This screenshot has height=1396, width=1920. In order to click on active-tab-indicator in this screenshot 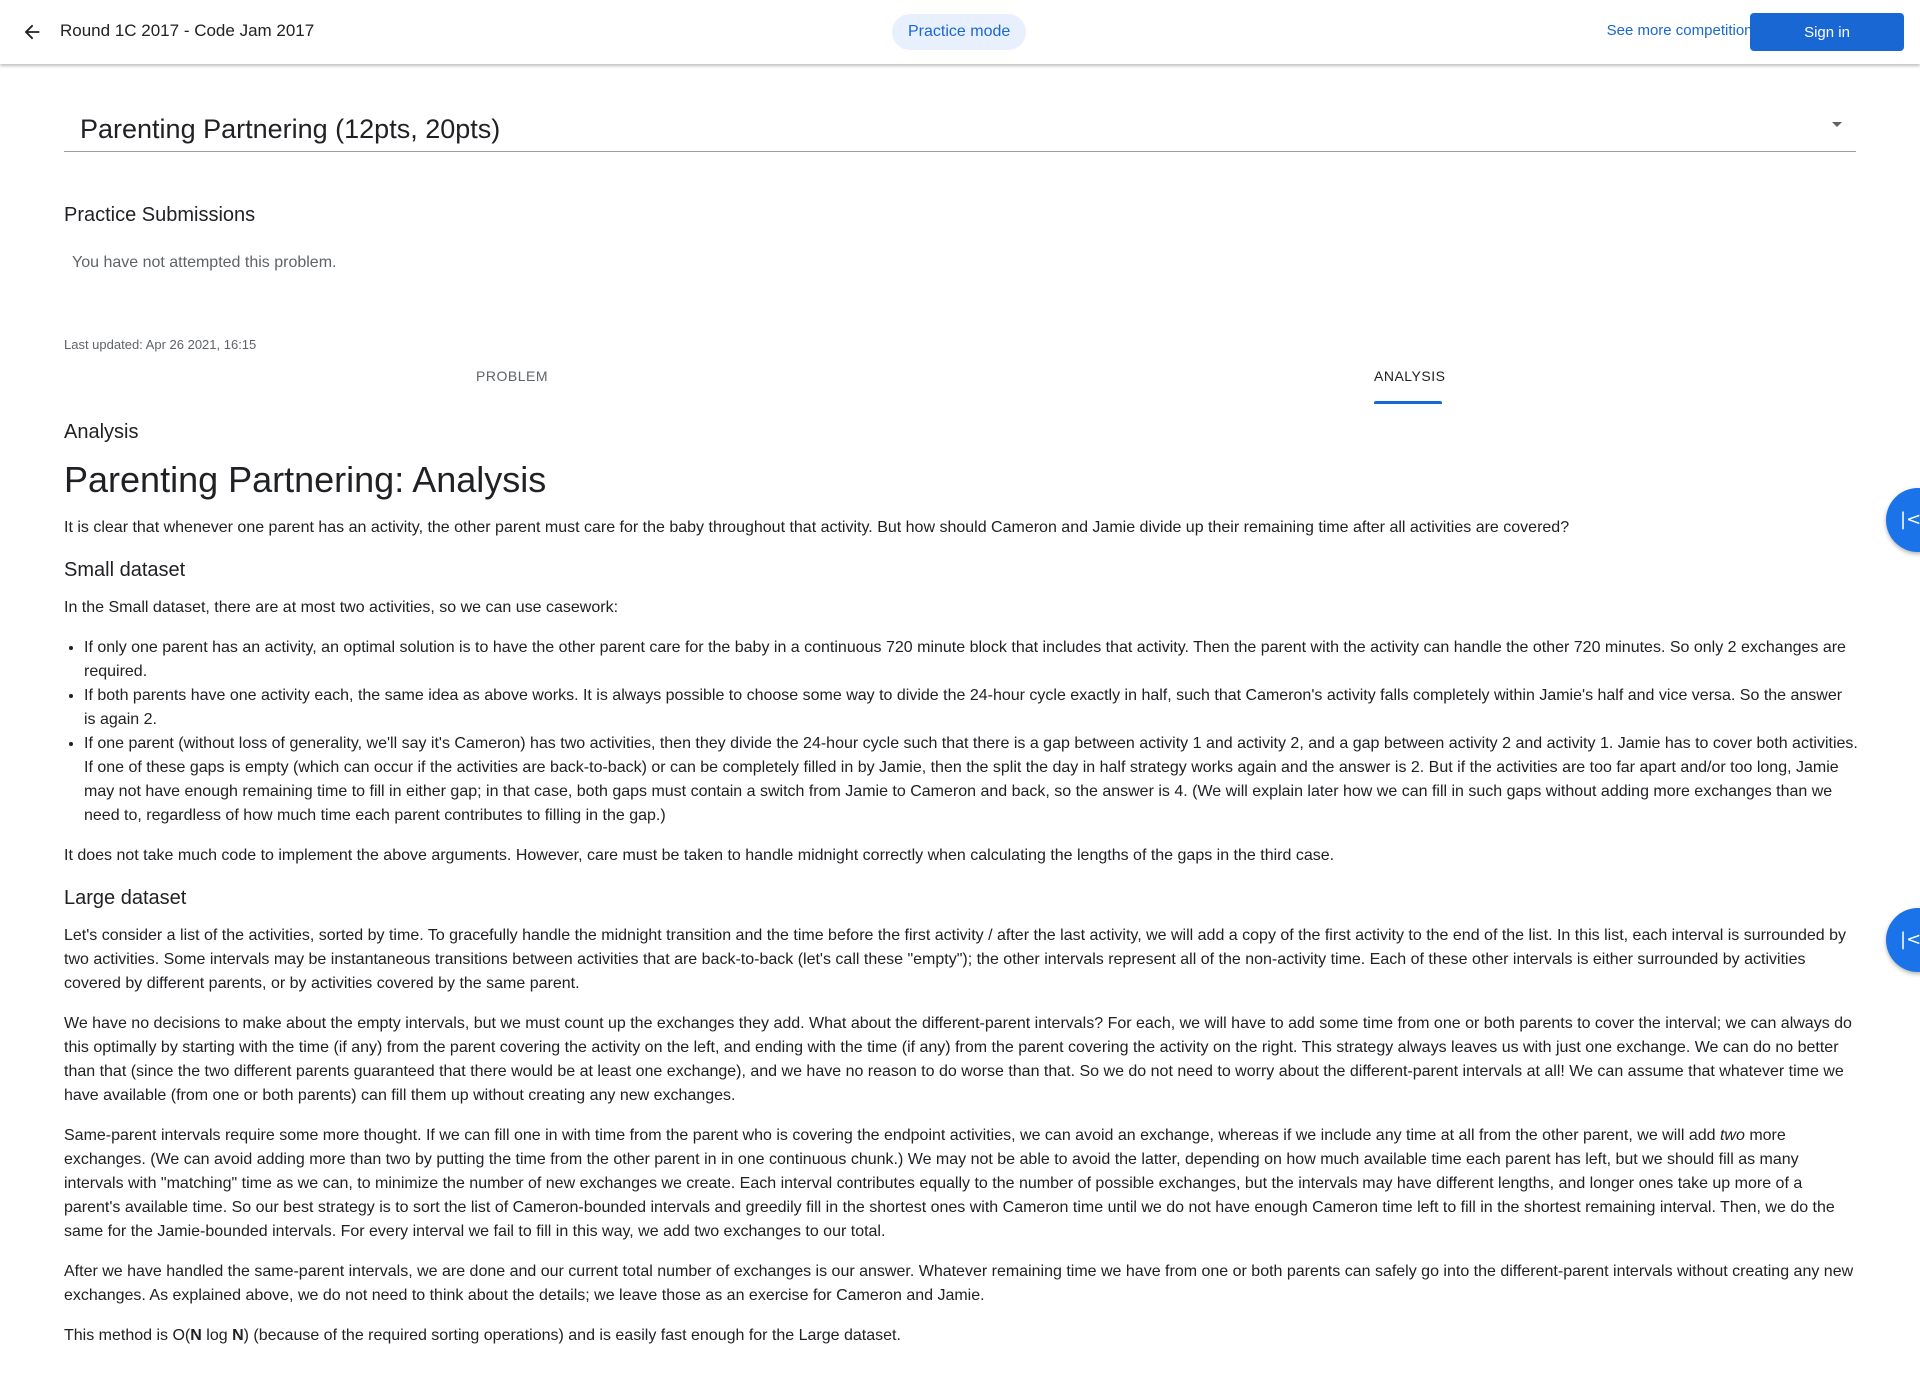, I will do `click(1408, 402)`.